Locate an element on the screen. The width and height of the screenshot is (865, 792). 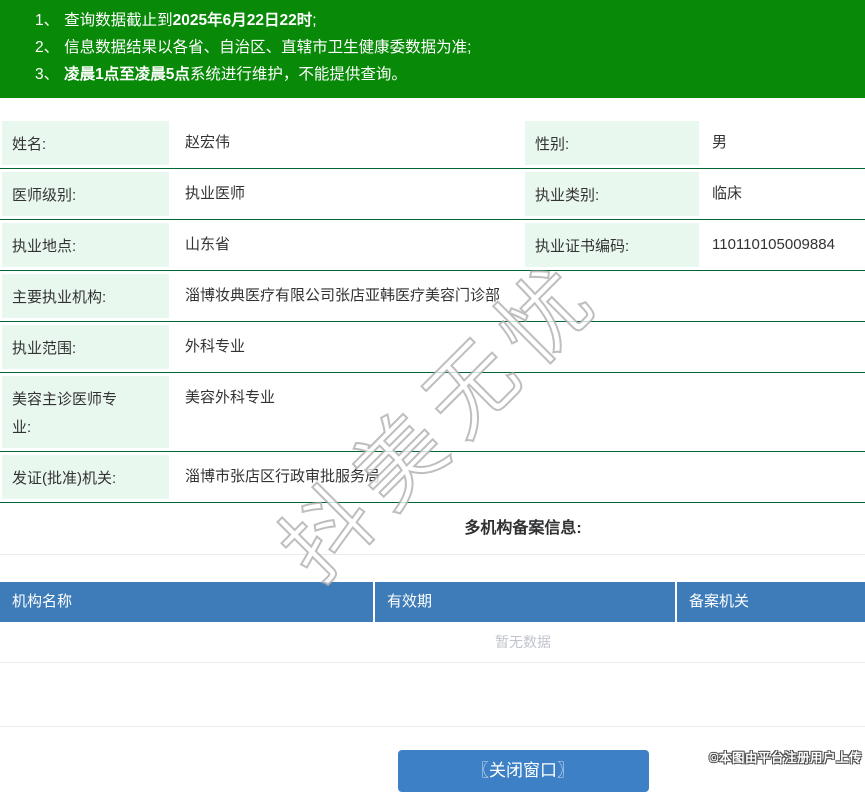
field-label-main-organization: 主要执业机构: is located at coordinates (85, 296).